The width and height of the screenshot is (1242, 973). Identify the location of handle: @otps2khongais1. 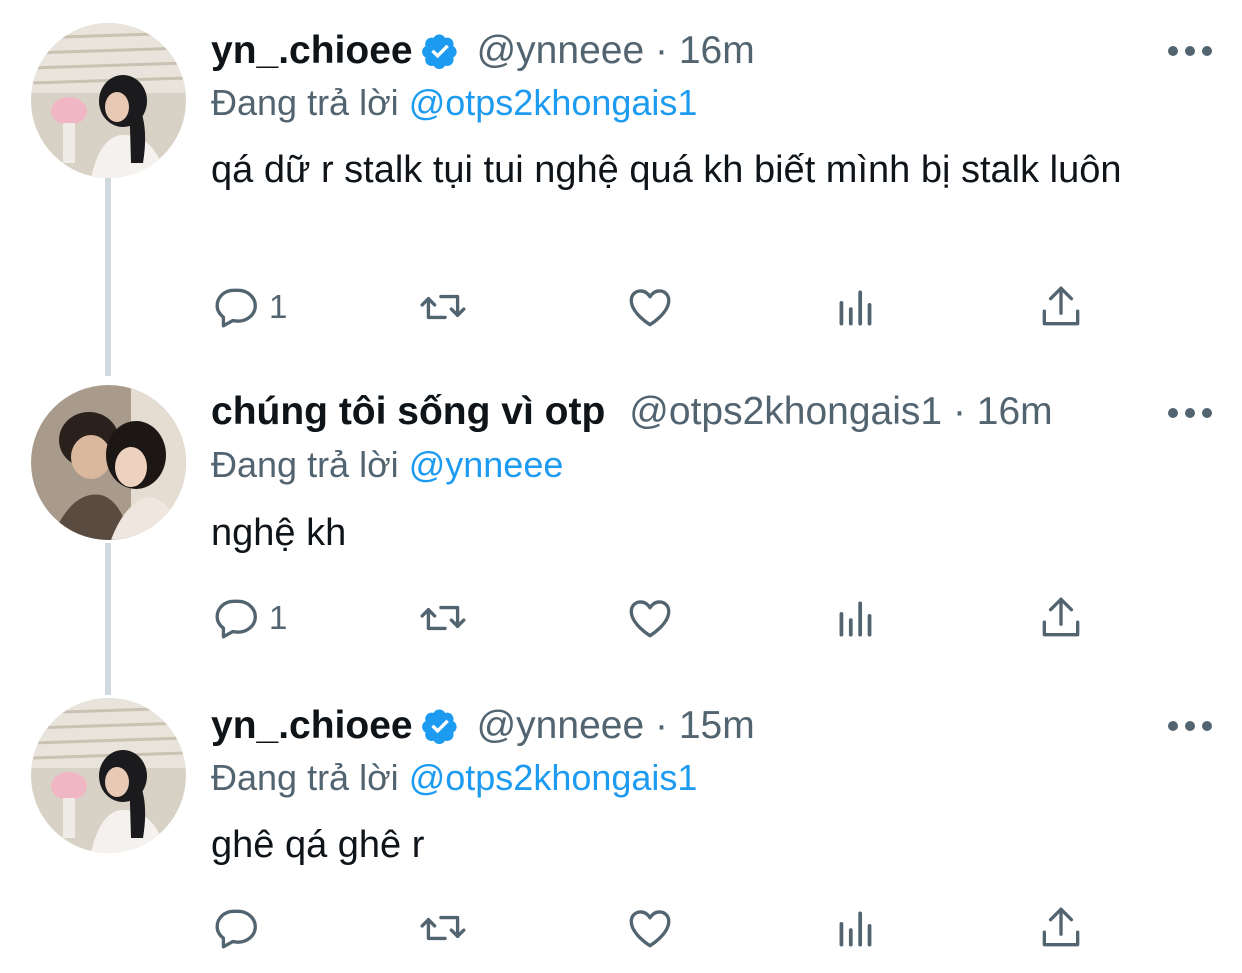
(785, 411).